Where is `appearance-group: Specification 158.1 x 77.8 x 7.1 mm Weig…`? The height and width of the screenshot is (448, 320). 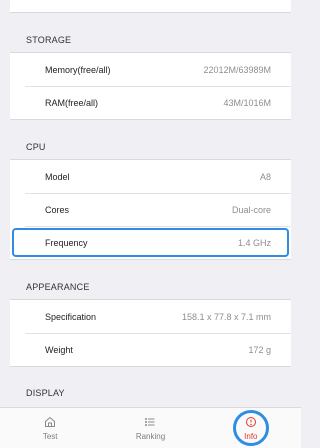
appearance-group: Specification 158.1 x 77.8 x 7.1 mm Weig… is located at coordinates (150, 333).